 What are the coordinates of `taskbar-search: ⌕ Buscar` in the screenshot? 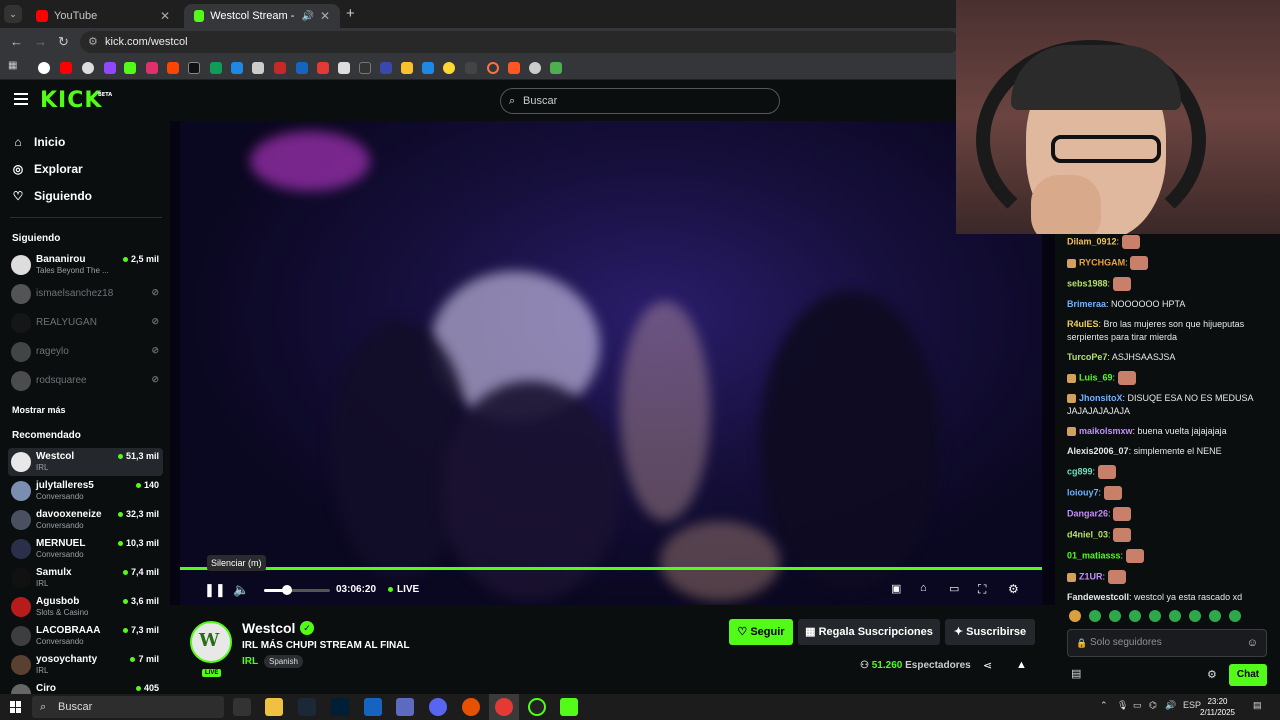 It's located at (128, 707).